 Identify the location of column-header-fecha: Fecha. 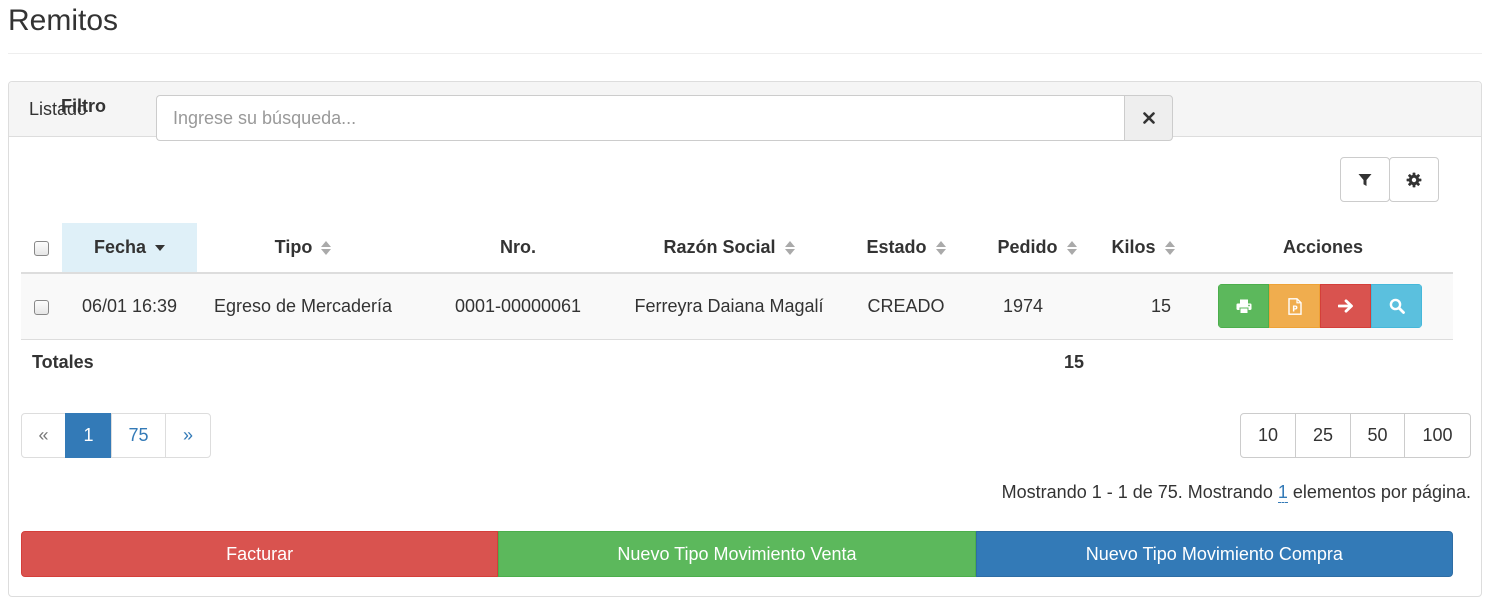
(129, 248).